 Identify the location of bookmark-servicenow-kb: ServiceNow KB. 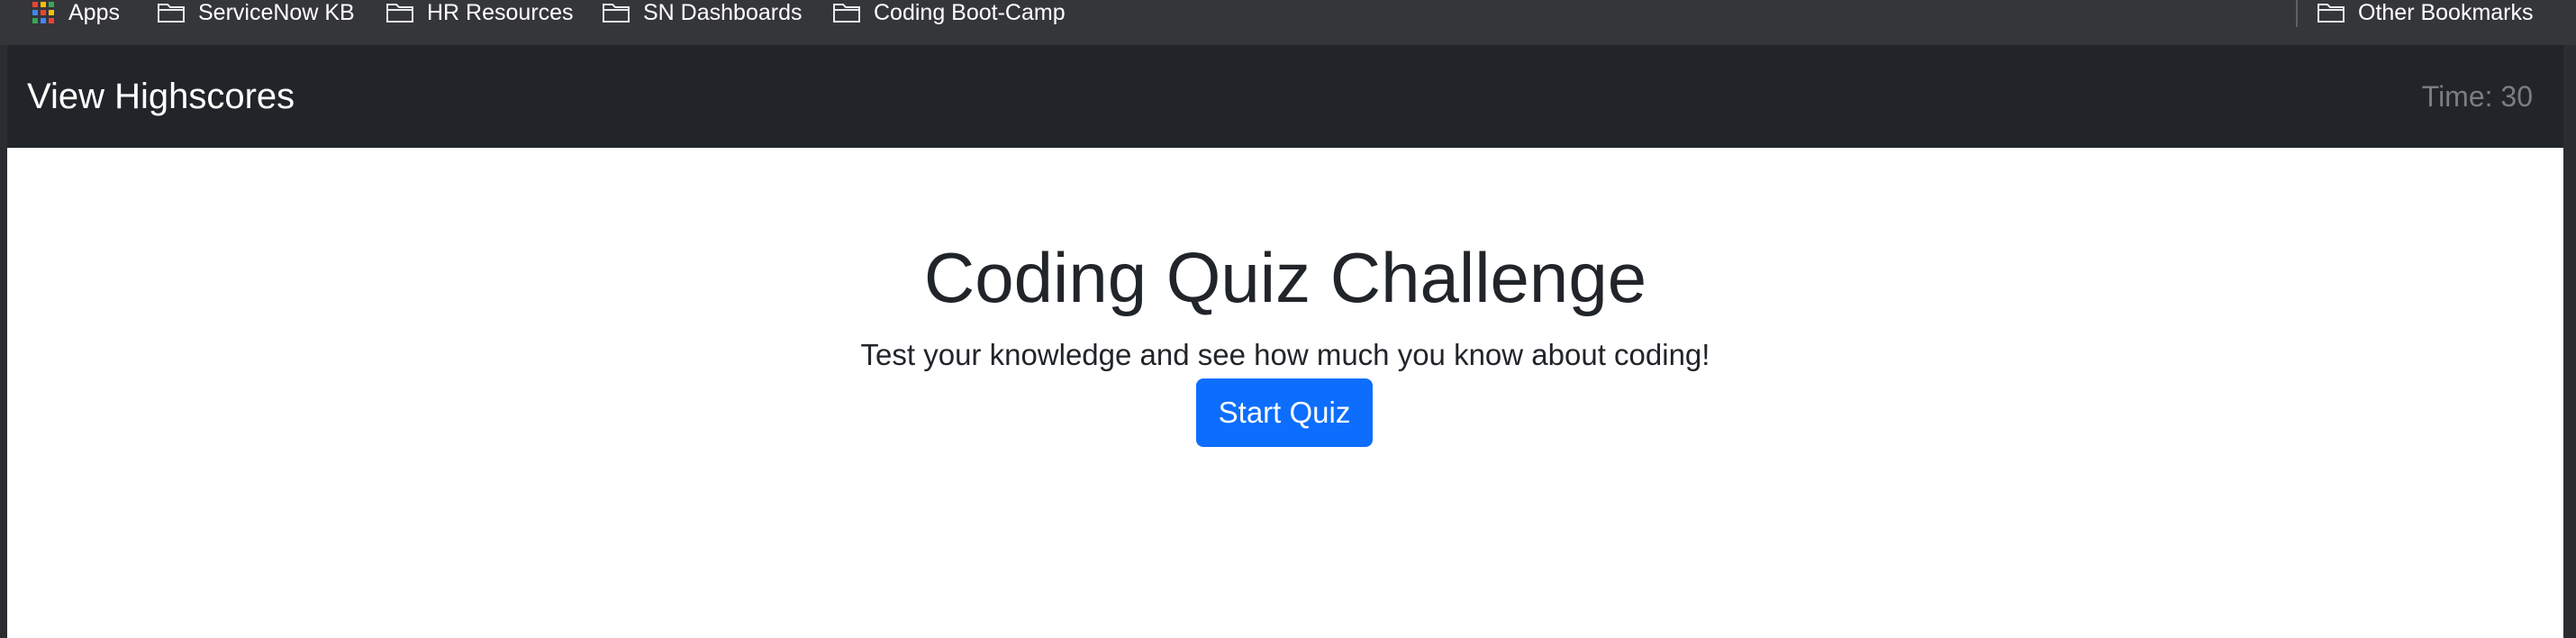
(256, 12).